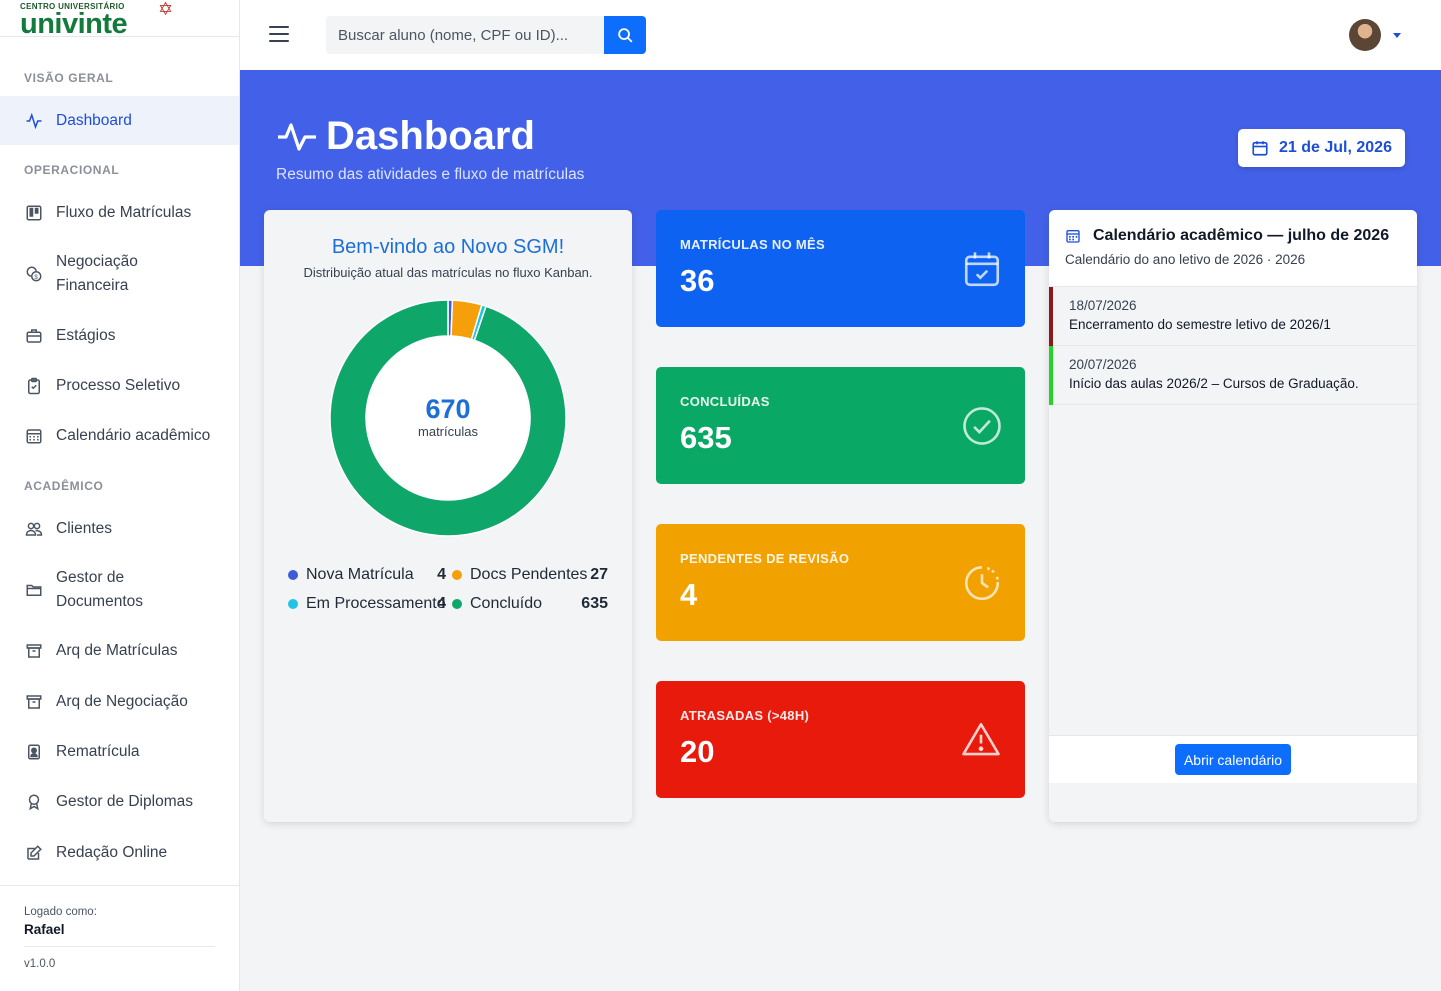  Describe the element at coordinates (982, 426) in the screenshot. I see `check-circle-icon` at that location.